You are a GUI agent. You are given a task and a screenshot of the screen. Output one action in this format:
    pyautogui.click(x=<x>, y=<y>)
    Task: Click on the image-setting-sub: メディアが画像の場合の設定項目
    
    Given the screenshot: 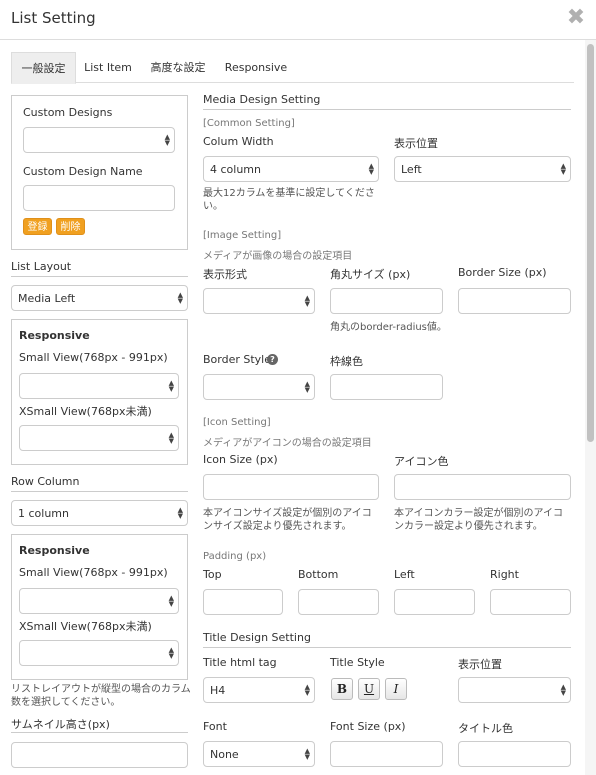 What is the action you would take?
    pyautogui.click(x=278, y=256)
    